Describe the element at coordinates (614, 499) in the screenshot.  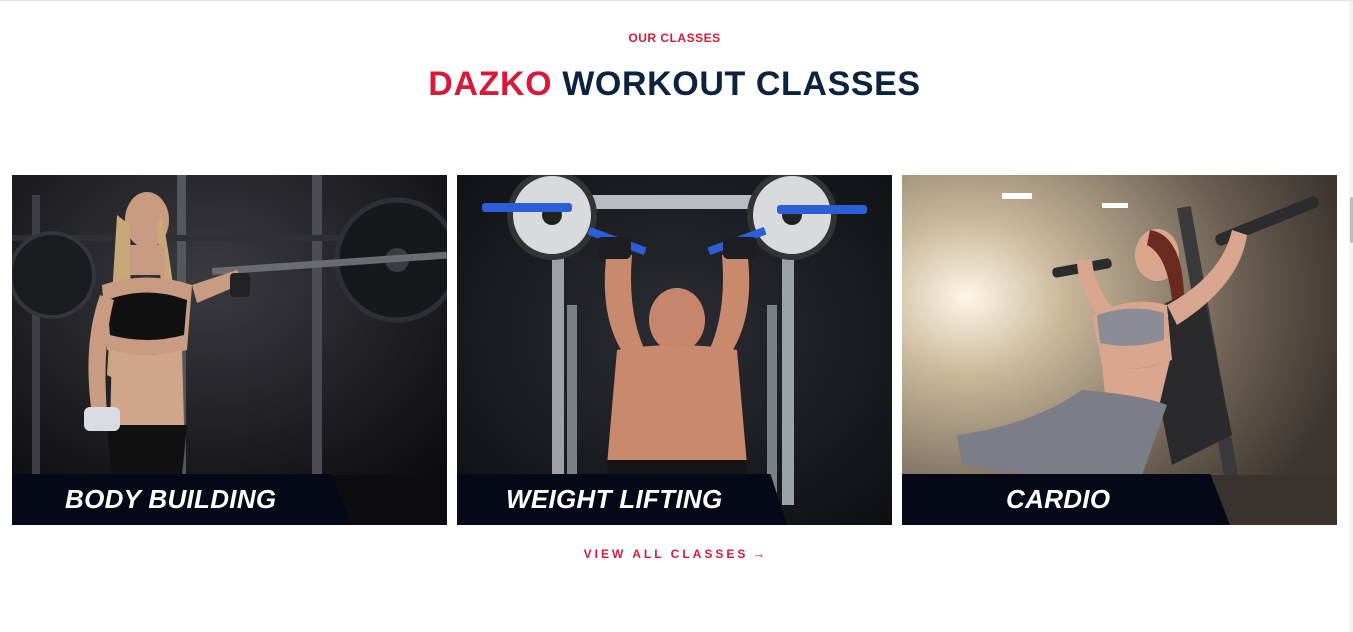
I see `class-title-weight-lifting: WEIGHT LIFTING` at that location.